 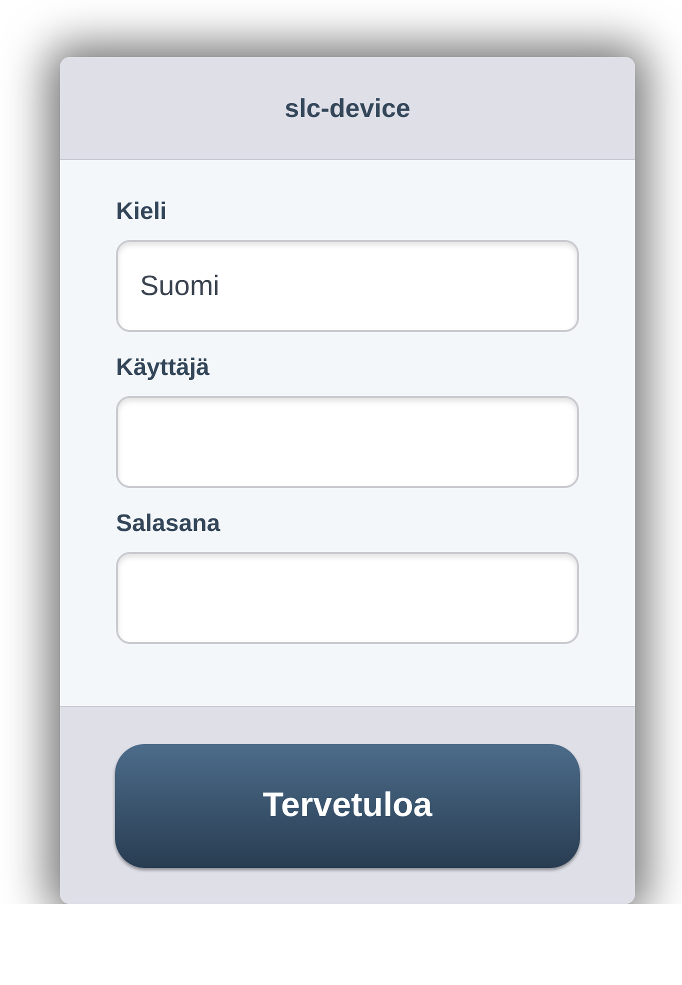 What do you see at coordinates (163, 368) in the screenshot?
I see `field-label: Käyttäjä` at bounding box center [163, 368].